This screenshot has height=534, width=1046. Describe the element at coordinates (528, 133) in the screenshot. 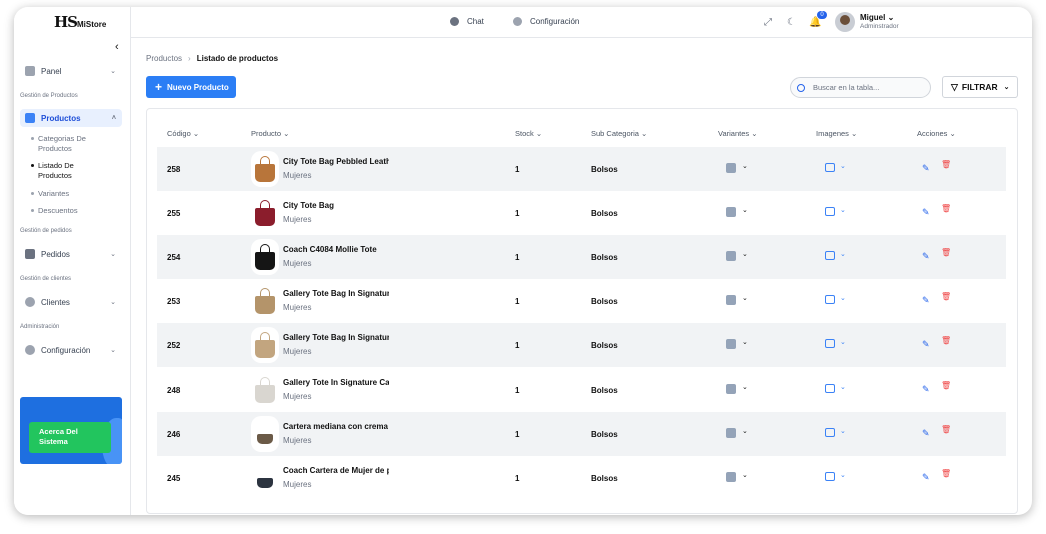

I see `column-header-stock: Stock ⌄` at that location.